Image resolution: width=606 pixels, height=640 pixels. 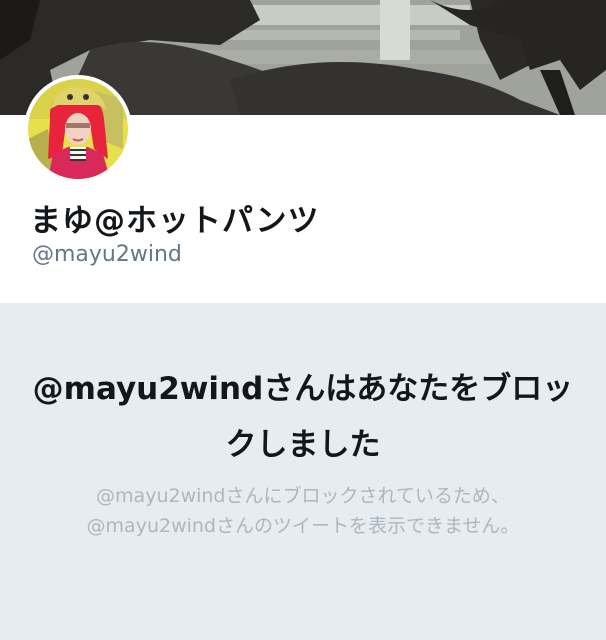 What do you see at coordinates (303, 417) in the screenshot?
I see `blocked-title: @mayu2windさんはあなたをブロックしました` at bounding box center [303, 417].